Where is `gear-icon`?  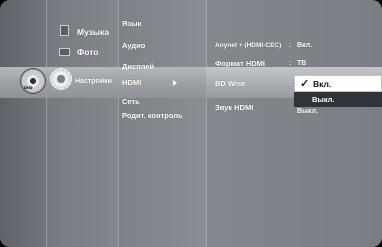 gear-icon is located at coordinates (61, 79).